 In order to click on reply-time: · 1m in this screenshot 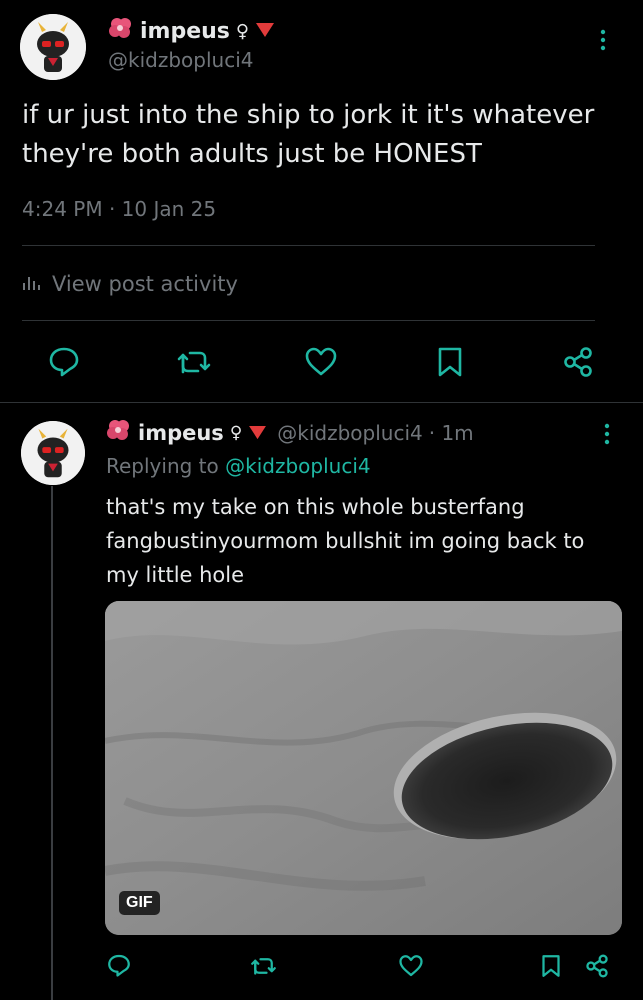, I will do `click(451, 433)`.